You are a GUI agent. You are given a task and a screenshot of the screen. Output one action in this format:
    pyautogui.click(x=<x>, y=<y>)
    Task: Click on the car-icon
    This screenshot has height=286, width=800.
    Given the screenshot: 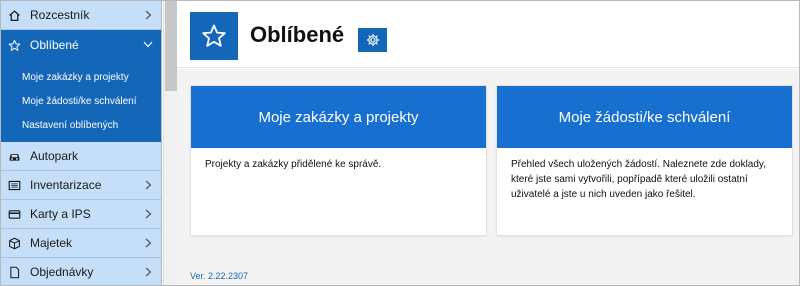 What is the action you would take?
    pyautogui.click(x=14, y=156)
    